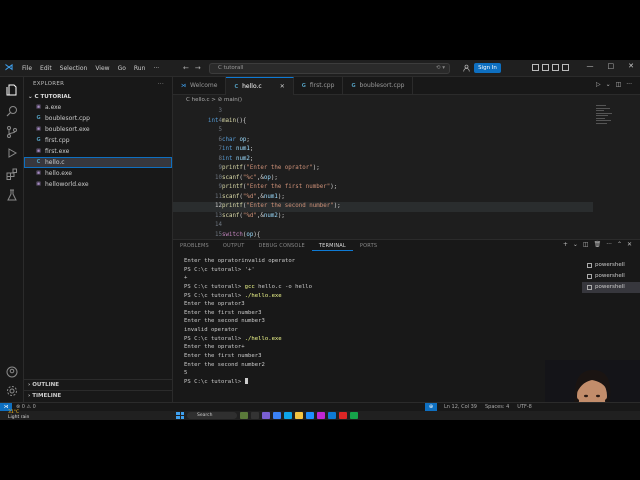  What do you see at coordinates (234, 245) in the screenshot?
I see `panel-tab-output: OUTPUT` at bounding box center [234, 245].